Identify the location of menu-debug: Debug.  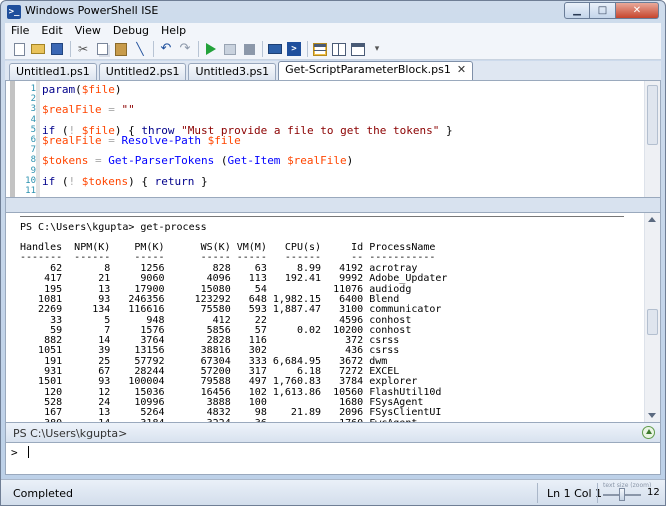
(131, 31).